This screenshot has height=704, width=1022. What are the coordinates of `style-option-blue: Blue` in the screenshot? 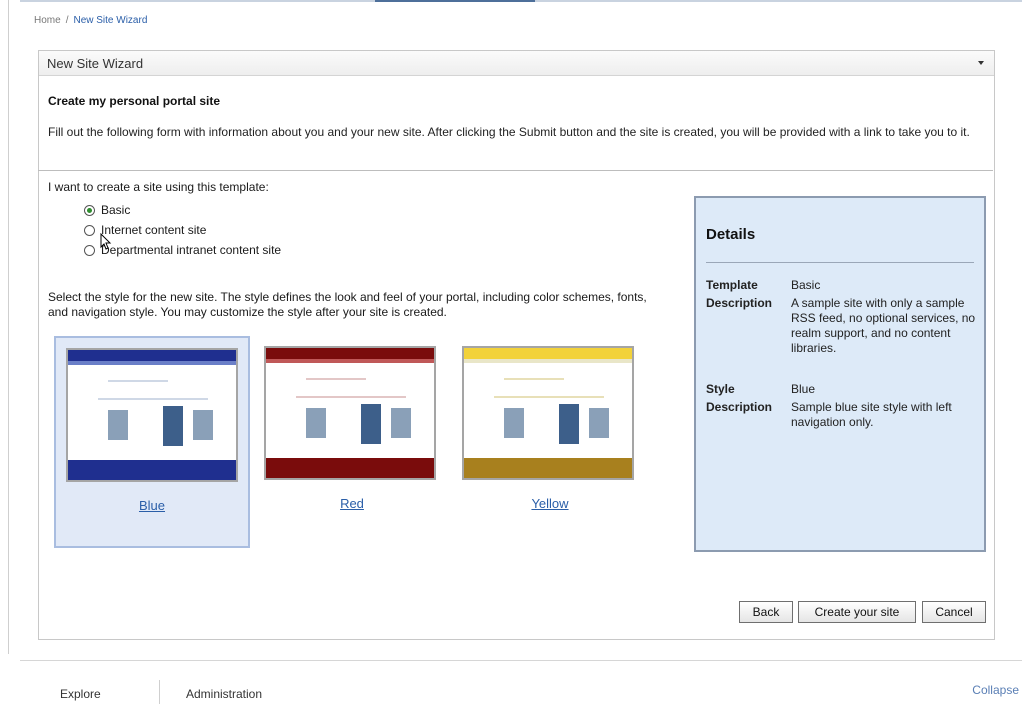 It's located at (152, 442).